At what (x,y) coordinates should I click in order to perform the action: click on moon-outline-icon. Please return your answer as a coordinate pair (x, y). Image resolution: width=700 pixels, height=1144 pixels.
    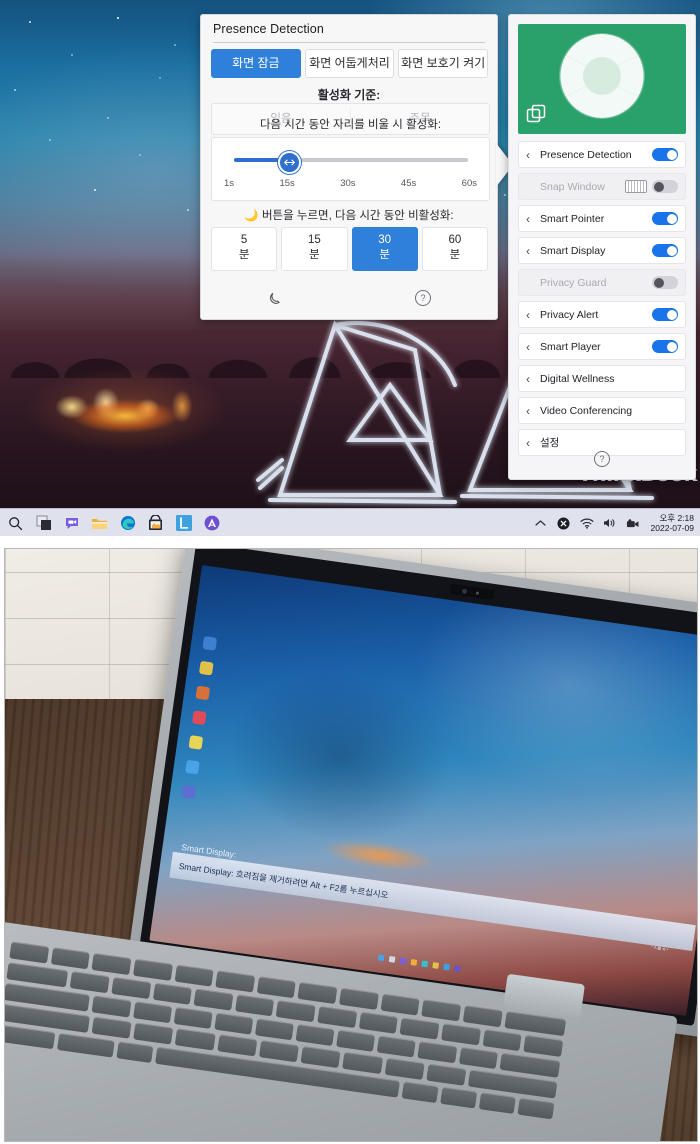
    Looking at the image, I should click on (275, 298).